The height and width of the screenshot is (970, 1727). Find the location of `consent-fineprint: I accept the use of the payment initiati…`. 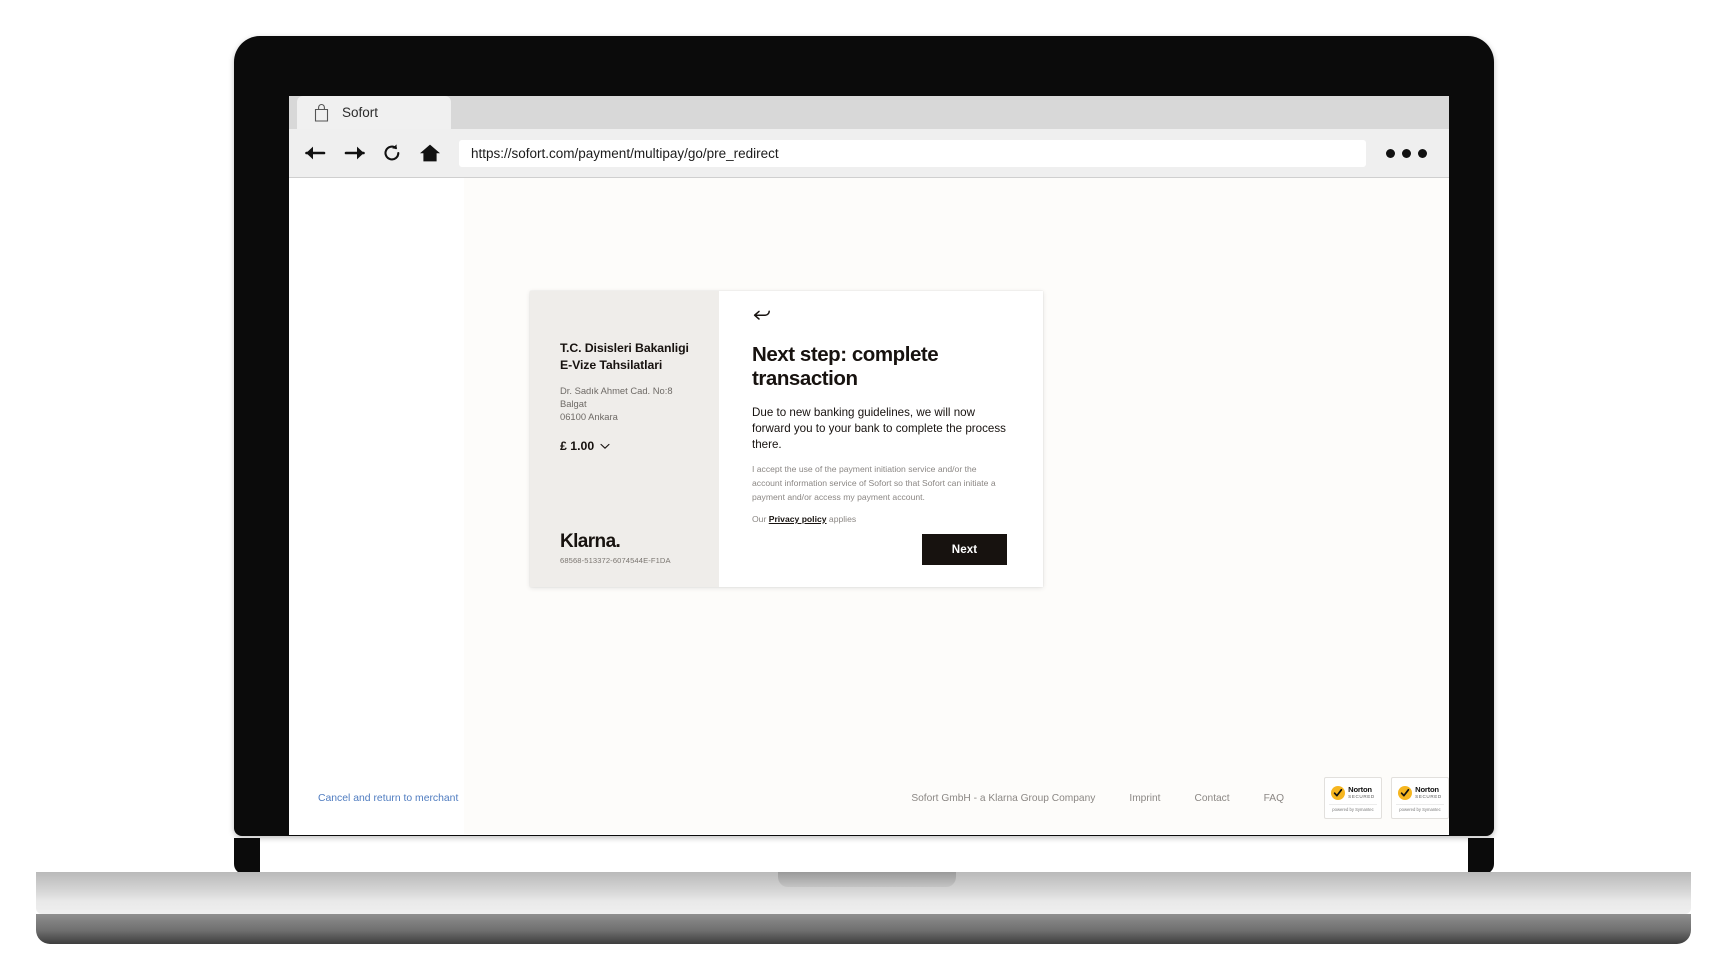

consent-fineprint: I accept the use of the payment initiati… is located at coordinates (874, 482).